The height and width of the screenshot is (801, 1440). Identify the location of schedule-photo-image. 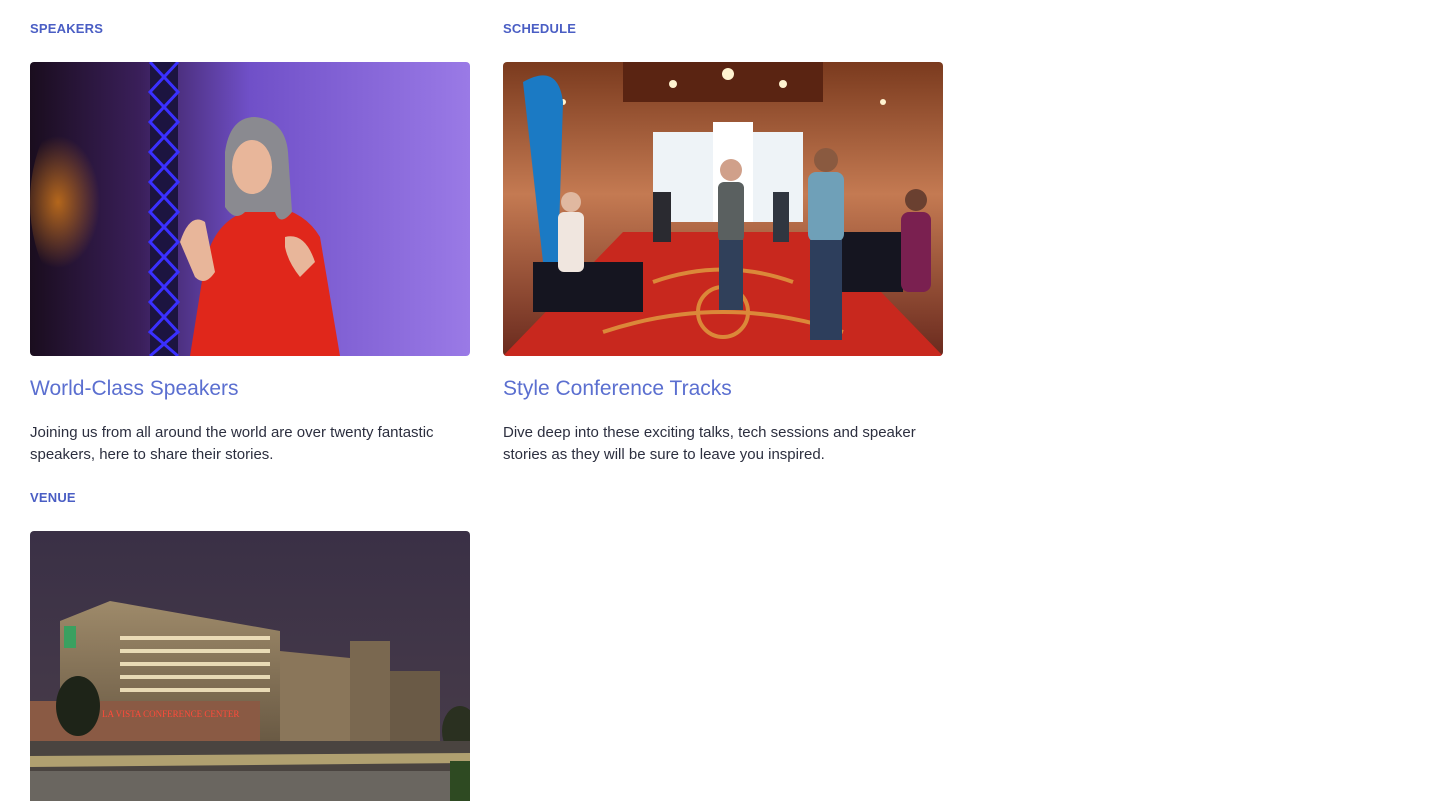
(723, 209).